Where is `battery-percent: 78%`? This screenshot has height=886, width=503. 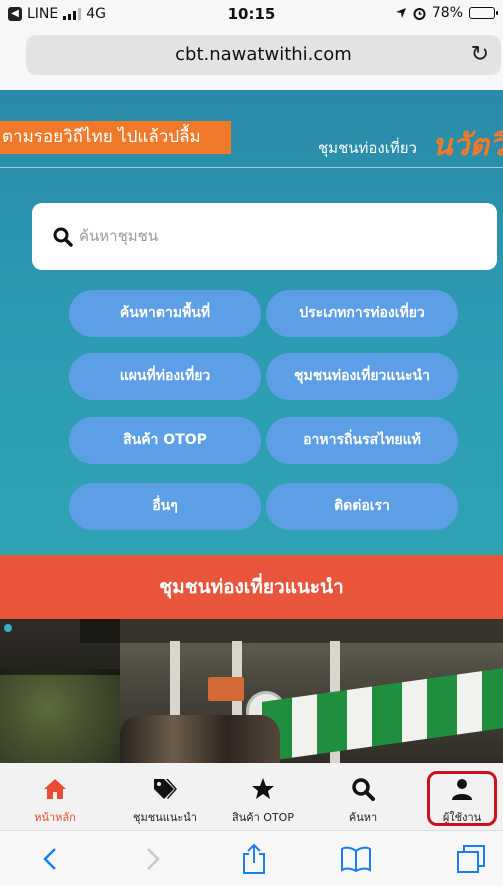
battery-percent: 78% is located at coordinates (447, 13).